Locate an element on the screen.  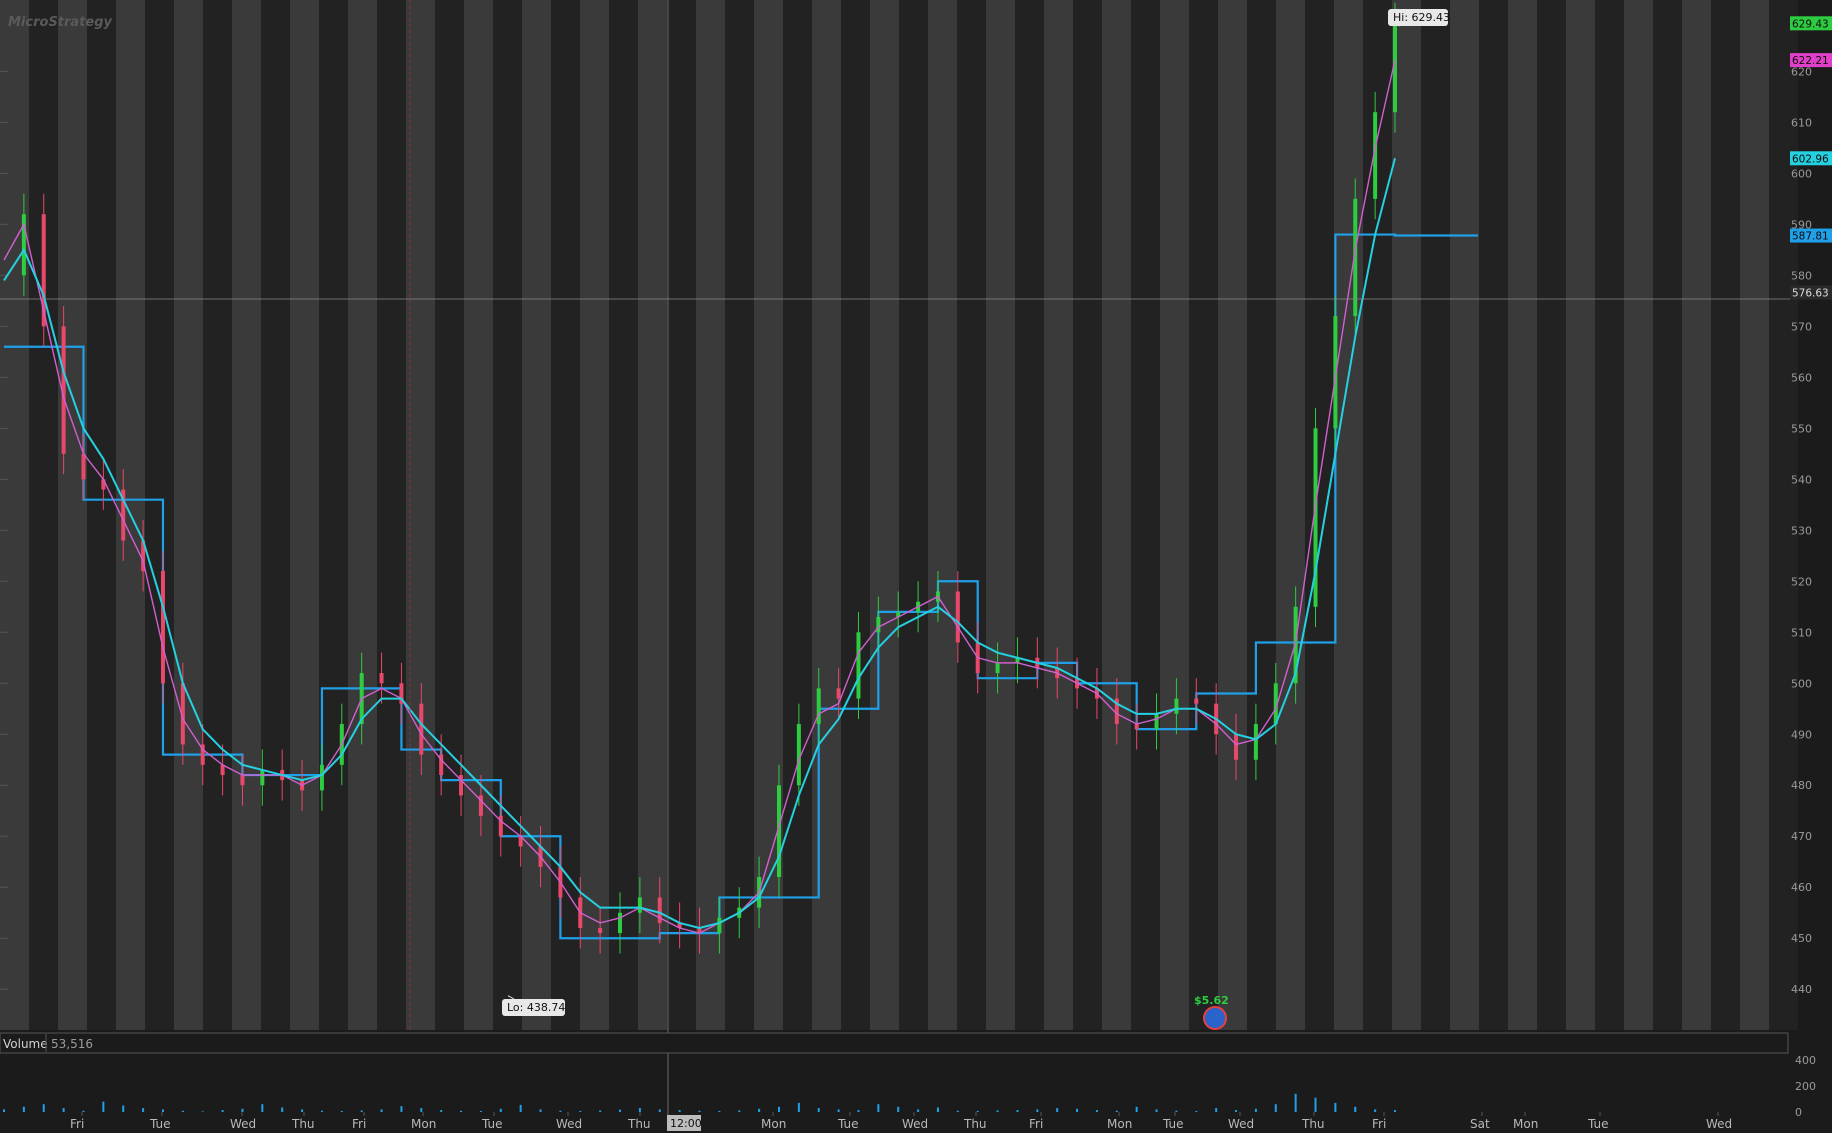
y-tick-label: 440 is located at coordinates (1801, 989).